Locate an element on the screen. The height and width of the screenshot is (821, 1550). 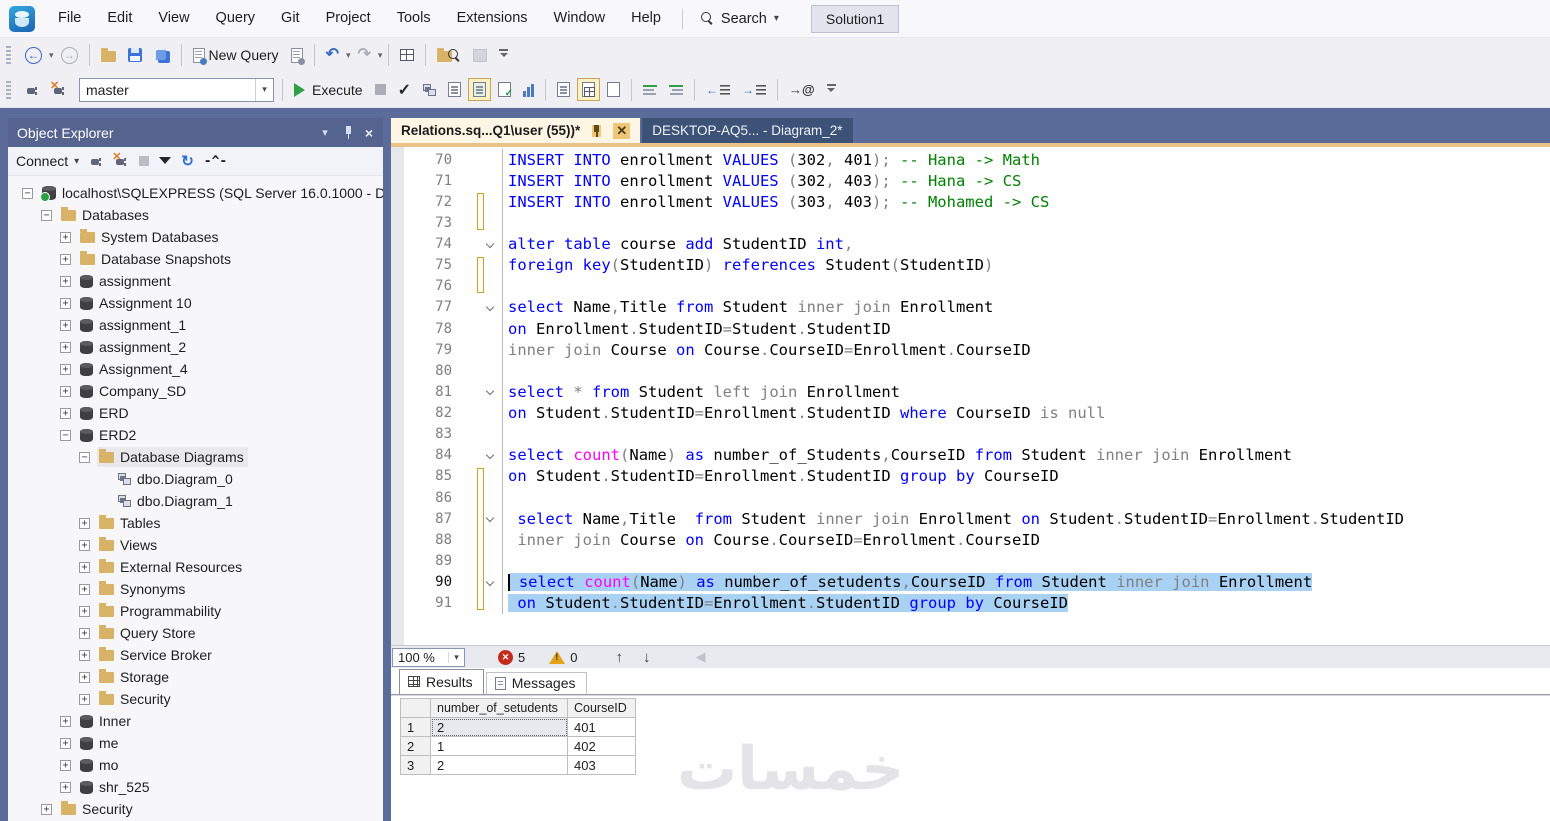
close-icon: ✕ is located at coordinates (622, 130).